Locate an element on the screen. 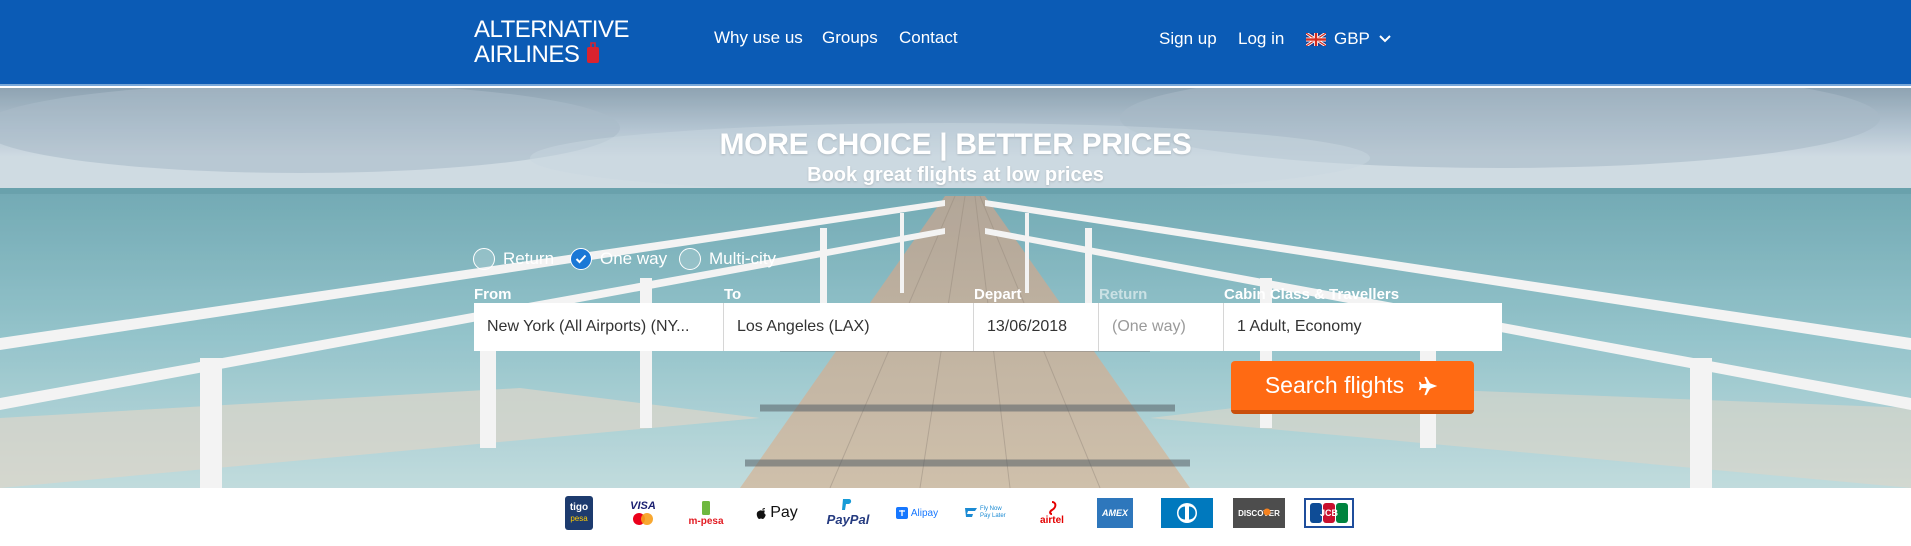 The height and width of the screenshot is (546, 1911). return-label: Return is located at coordinates (1123, 294).